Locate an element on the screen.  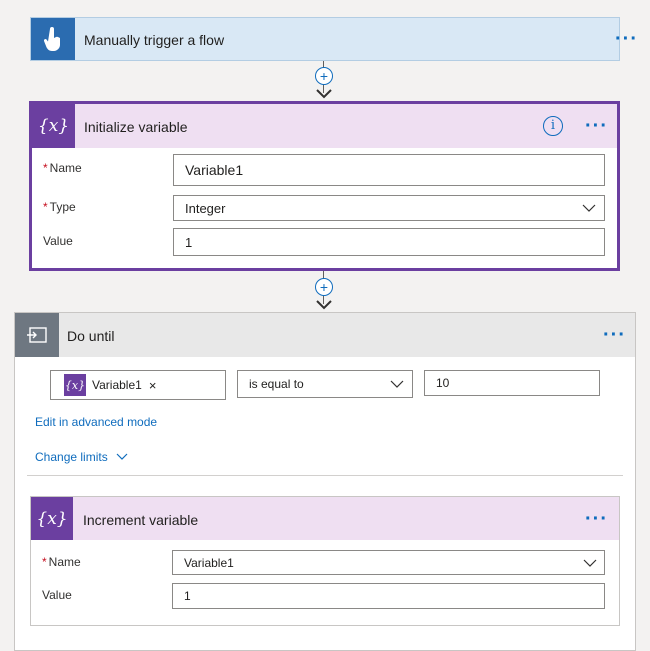
increment-variable-menu-button: ··· is located at coordinates (596, 519).